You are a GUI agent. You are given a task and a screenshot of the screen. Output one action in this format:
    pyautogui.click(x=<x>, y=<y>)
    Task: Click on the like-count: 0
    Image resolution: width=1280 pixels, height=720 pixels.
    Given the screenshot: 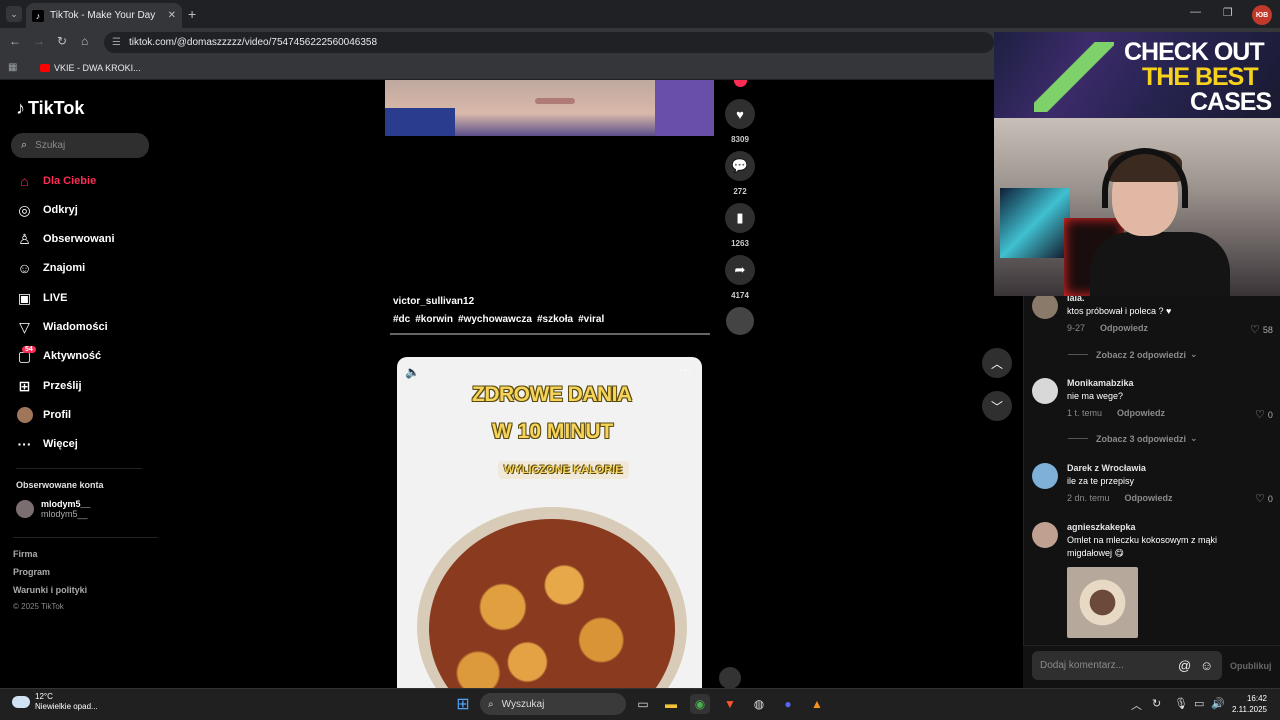 What is the action you would take?
    pyautogui.click(x=1270, y=414)
    